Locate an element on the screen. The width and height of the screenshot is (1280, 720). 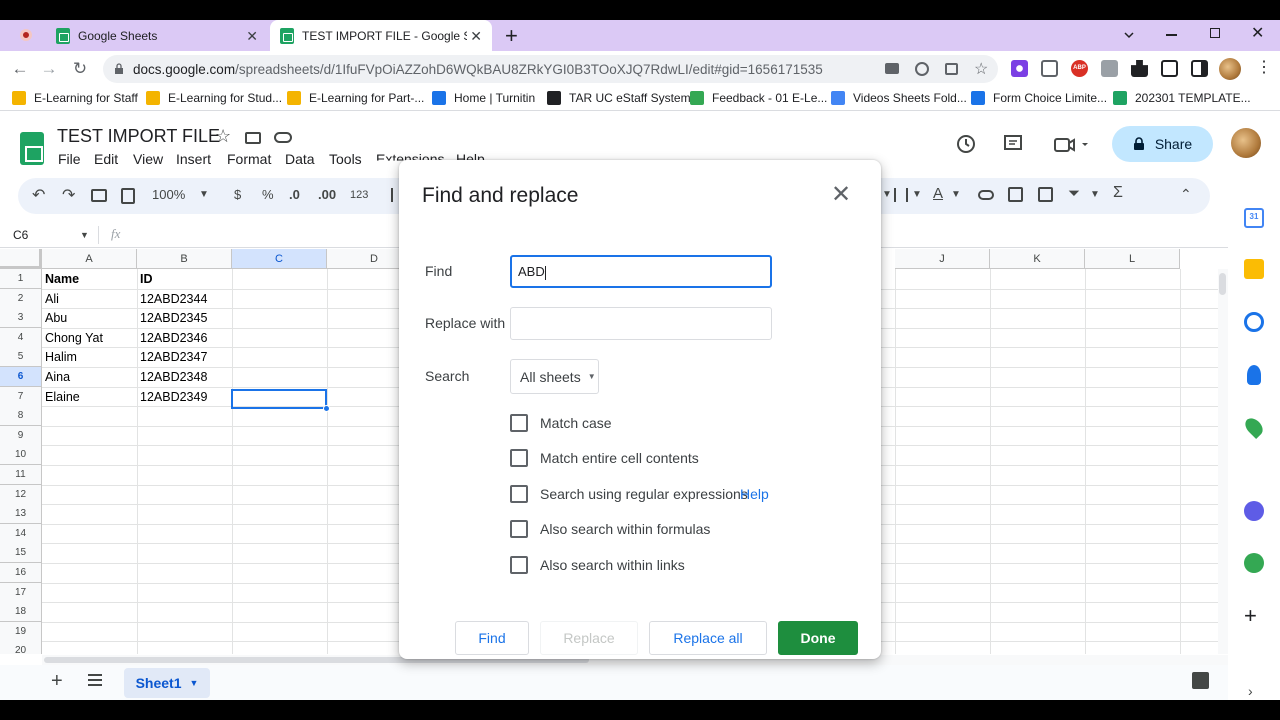
find-button: Find is located at coordinates (492, 638).